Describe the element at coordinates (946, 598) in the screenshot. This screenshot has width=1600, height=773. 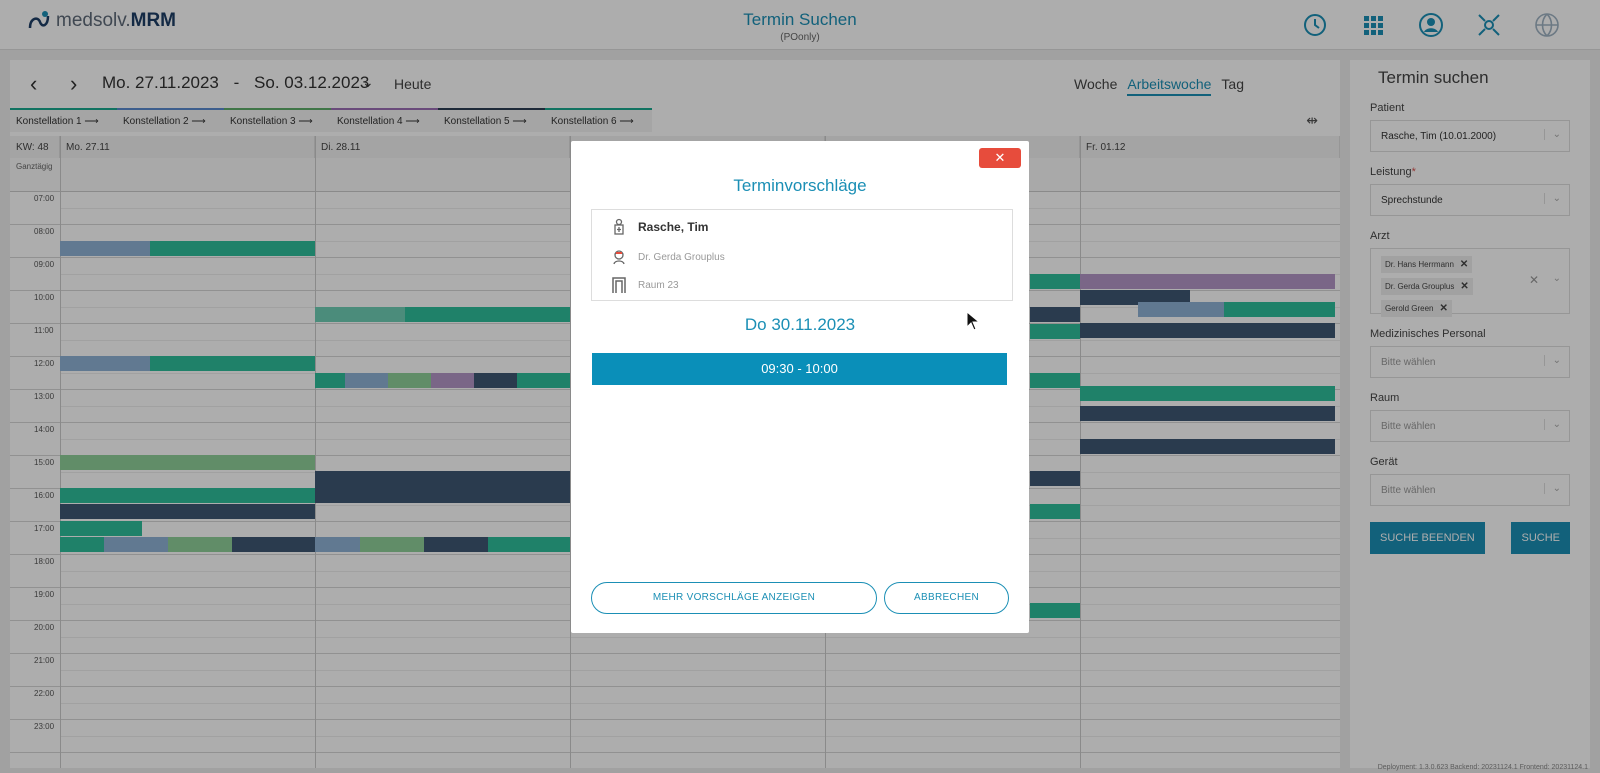
I see `cancel-button: ABBRECHEN` at that location.